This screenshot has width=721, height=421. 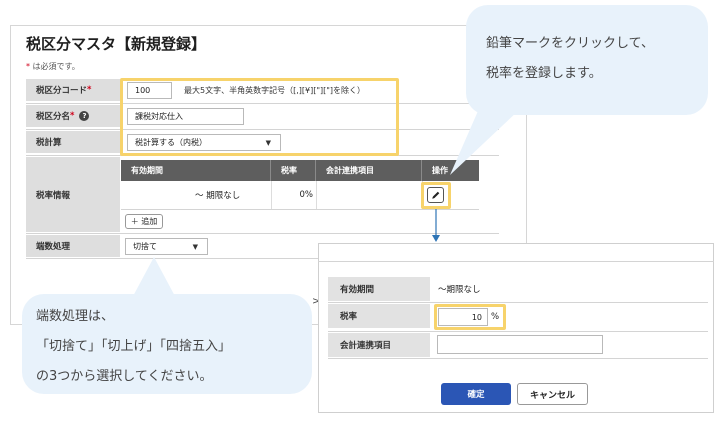 I want to click on pencil-icon, so click(x=435, y=195).